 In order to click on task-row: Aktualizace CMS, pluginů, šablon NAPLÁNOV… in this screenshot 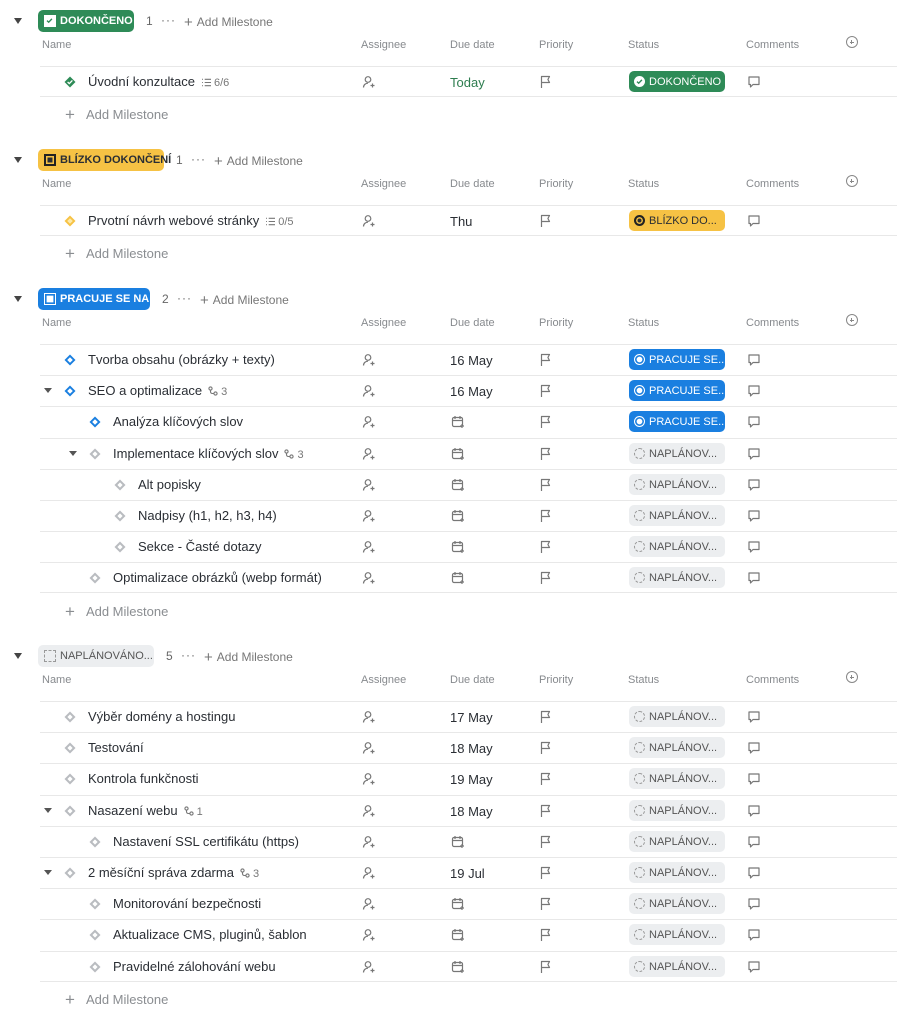, I will do `click(468, 934)`.